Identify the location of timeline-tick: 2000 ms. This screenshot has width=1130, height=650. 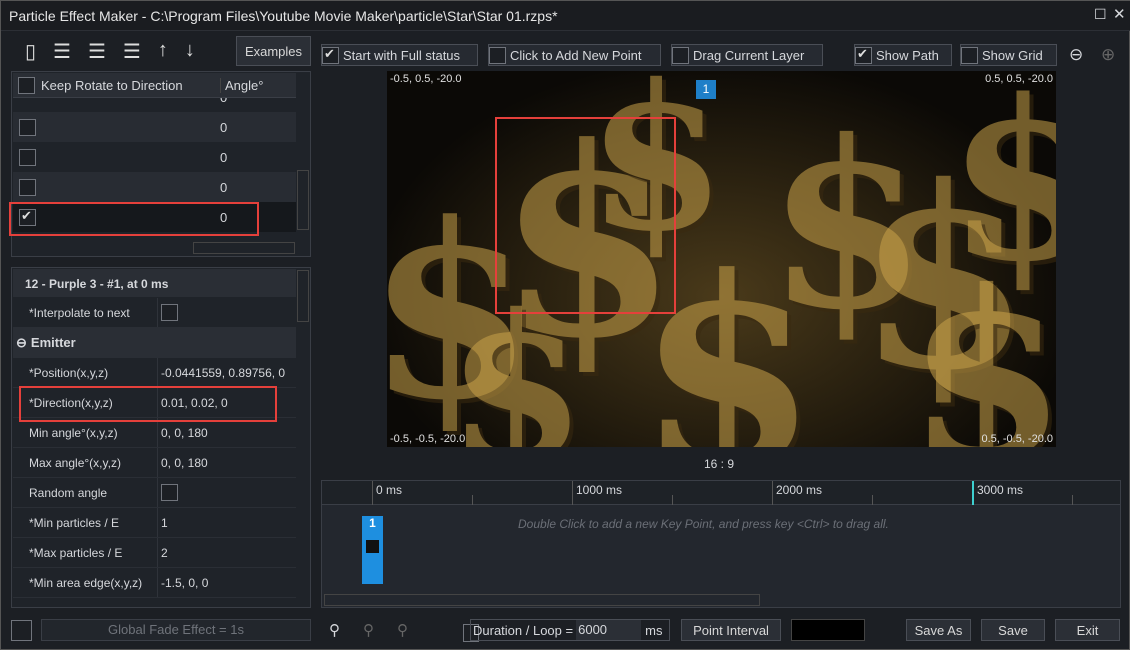
(797, 493).